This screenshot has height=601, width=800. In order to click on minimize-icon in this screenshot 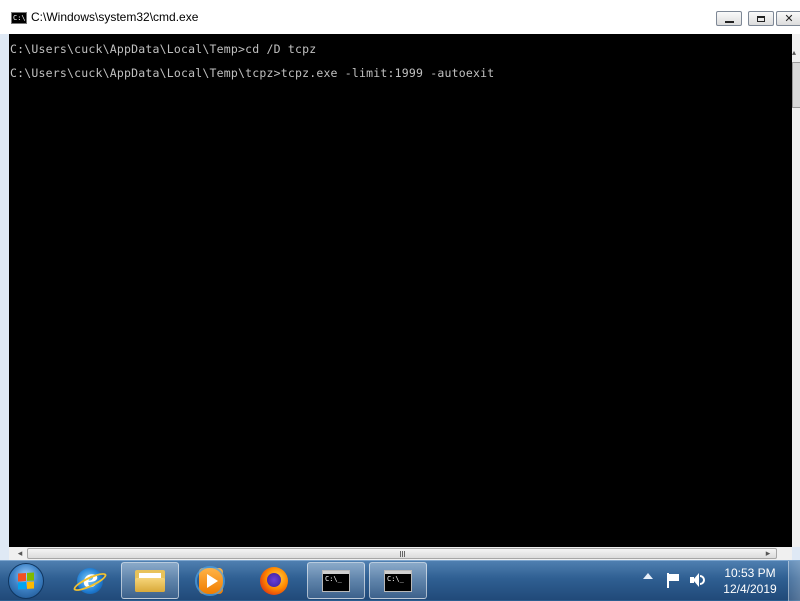, I will do `click(729, 21)`.